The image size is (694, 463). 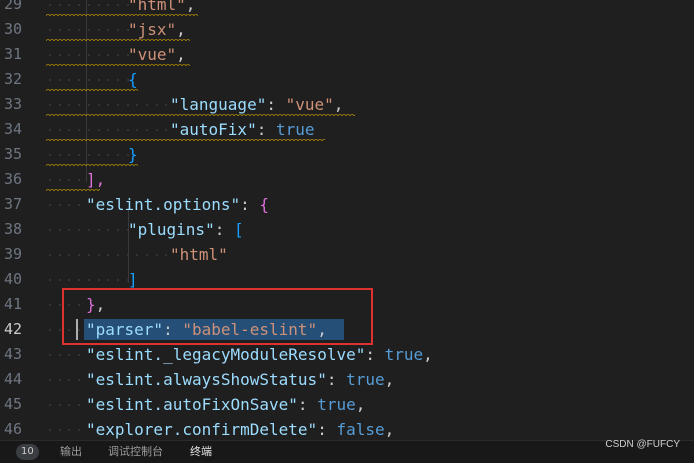 I want to click on code-line: "vue",, so click(x=157, y=54).